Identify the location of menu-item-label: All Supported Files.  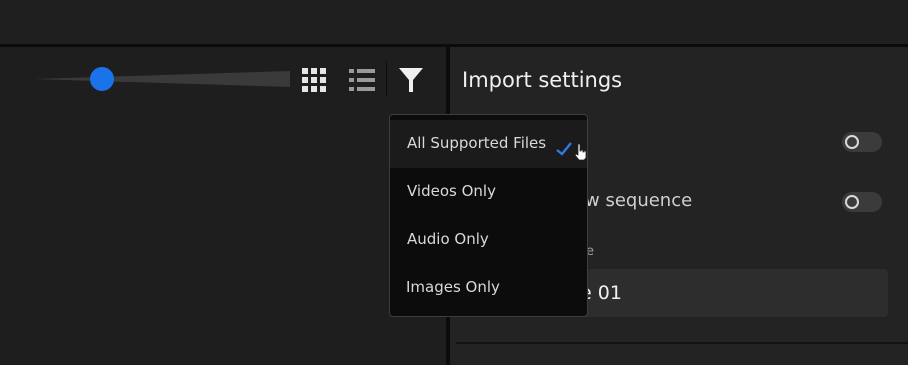
(477, 143).